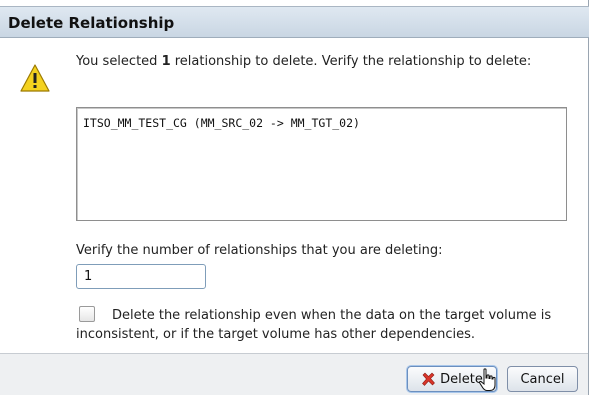 The image size is (589, 395). I want to click on warning-icon, so click(35, 78).